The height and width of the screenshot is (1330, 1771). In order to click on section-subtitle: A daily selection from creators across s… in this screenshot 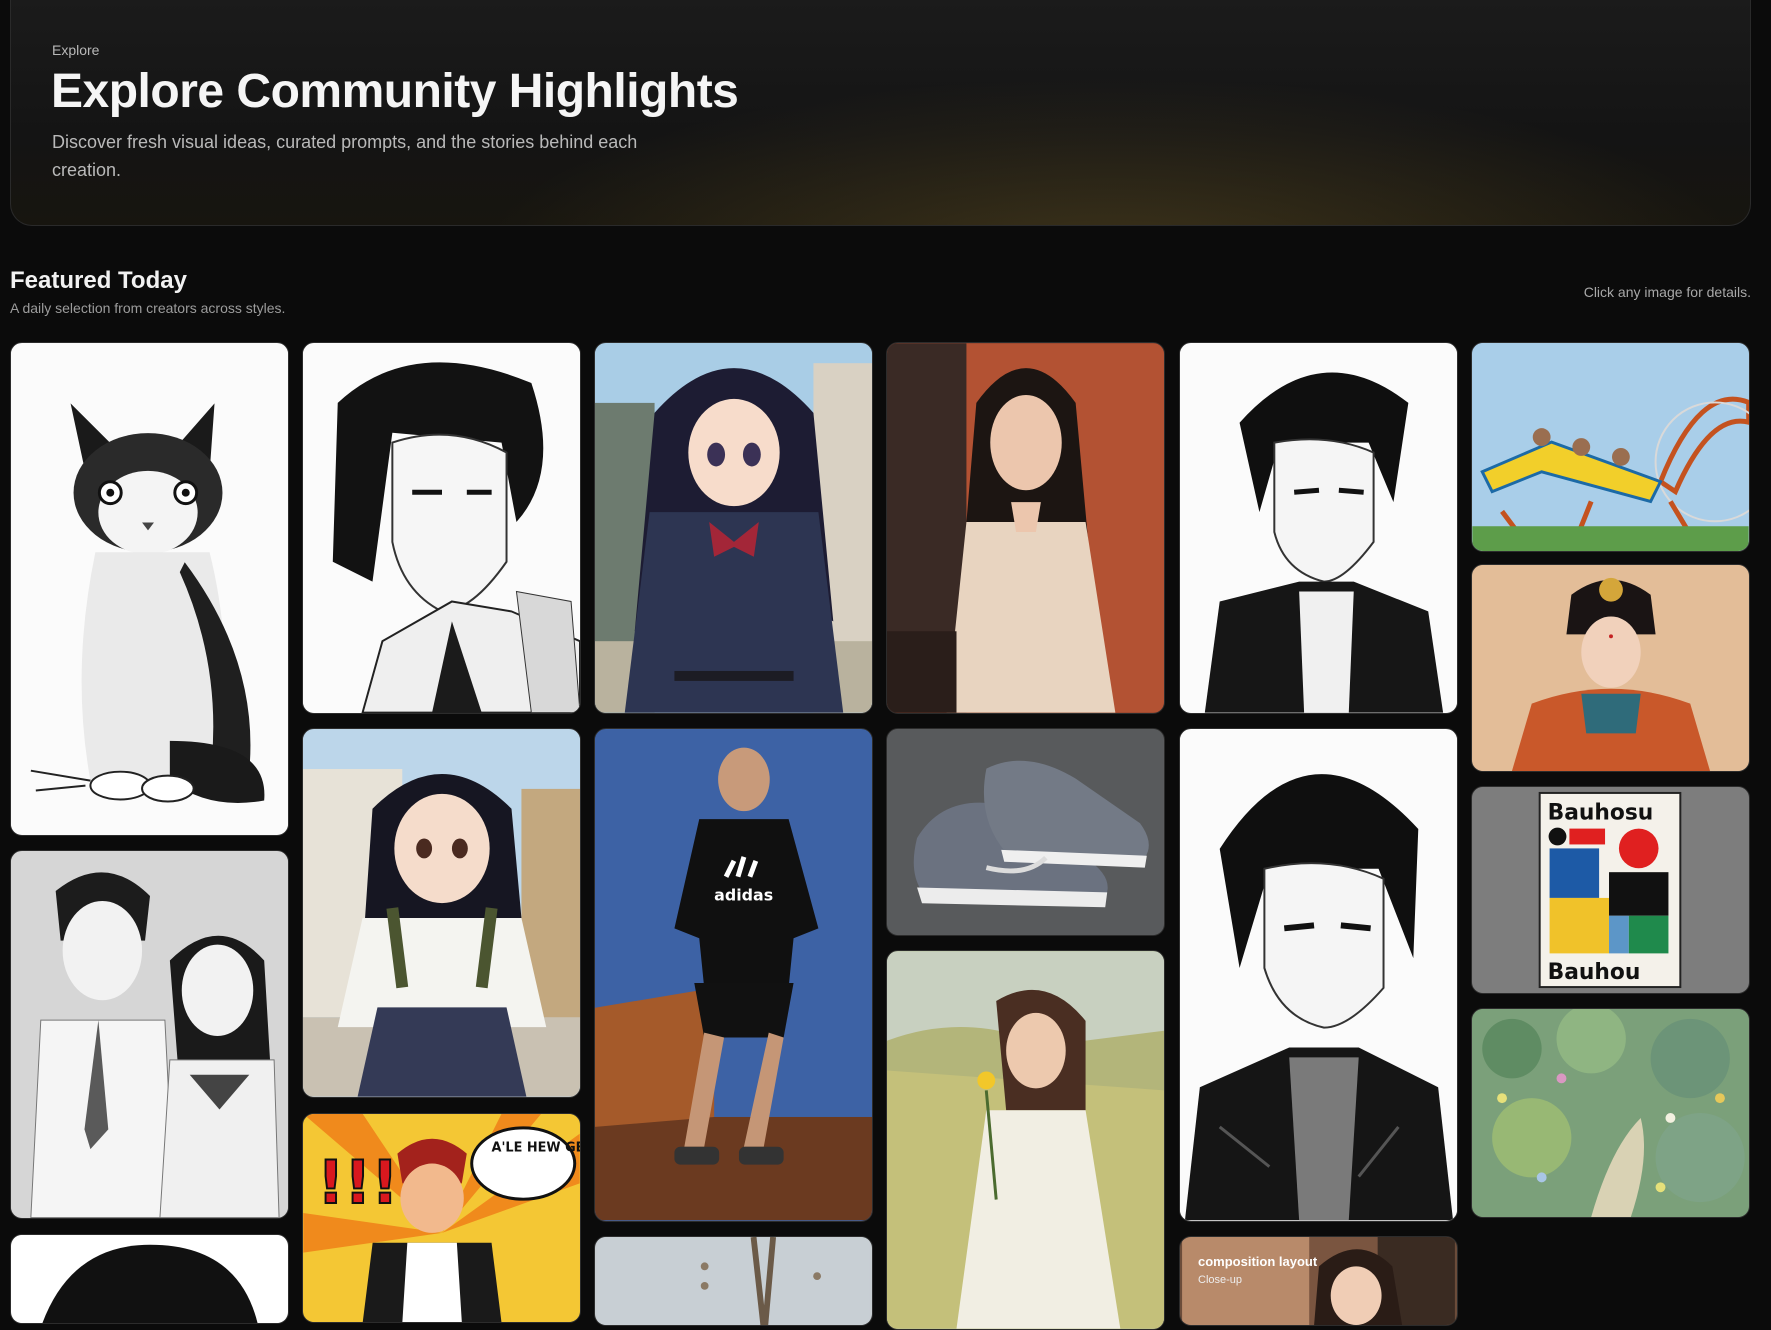, I will do `click(148, 308)`.